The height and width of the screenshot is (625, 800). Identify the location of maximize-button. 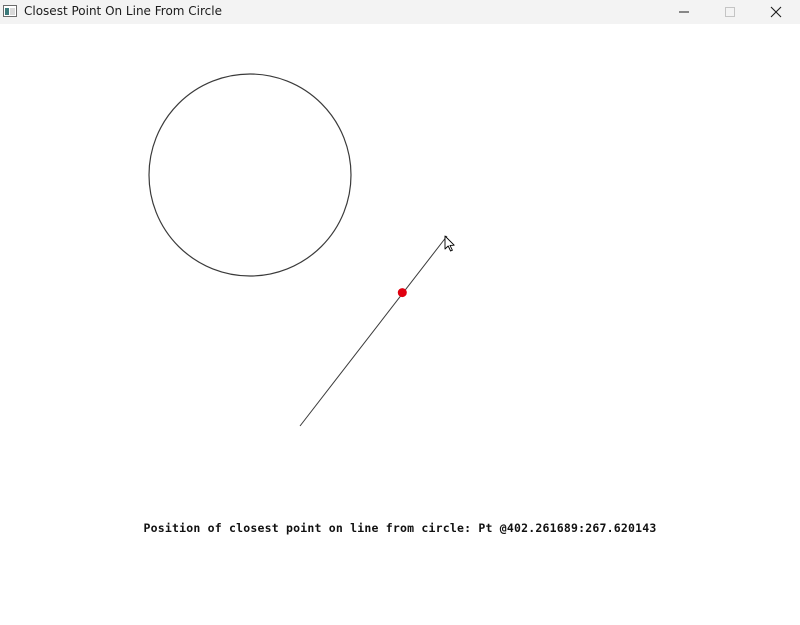
(730, 12).